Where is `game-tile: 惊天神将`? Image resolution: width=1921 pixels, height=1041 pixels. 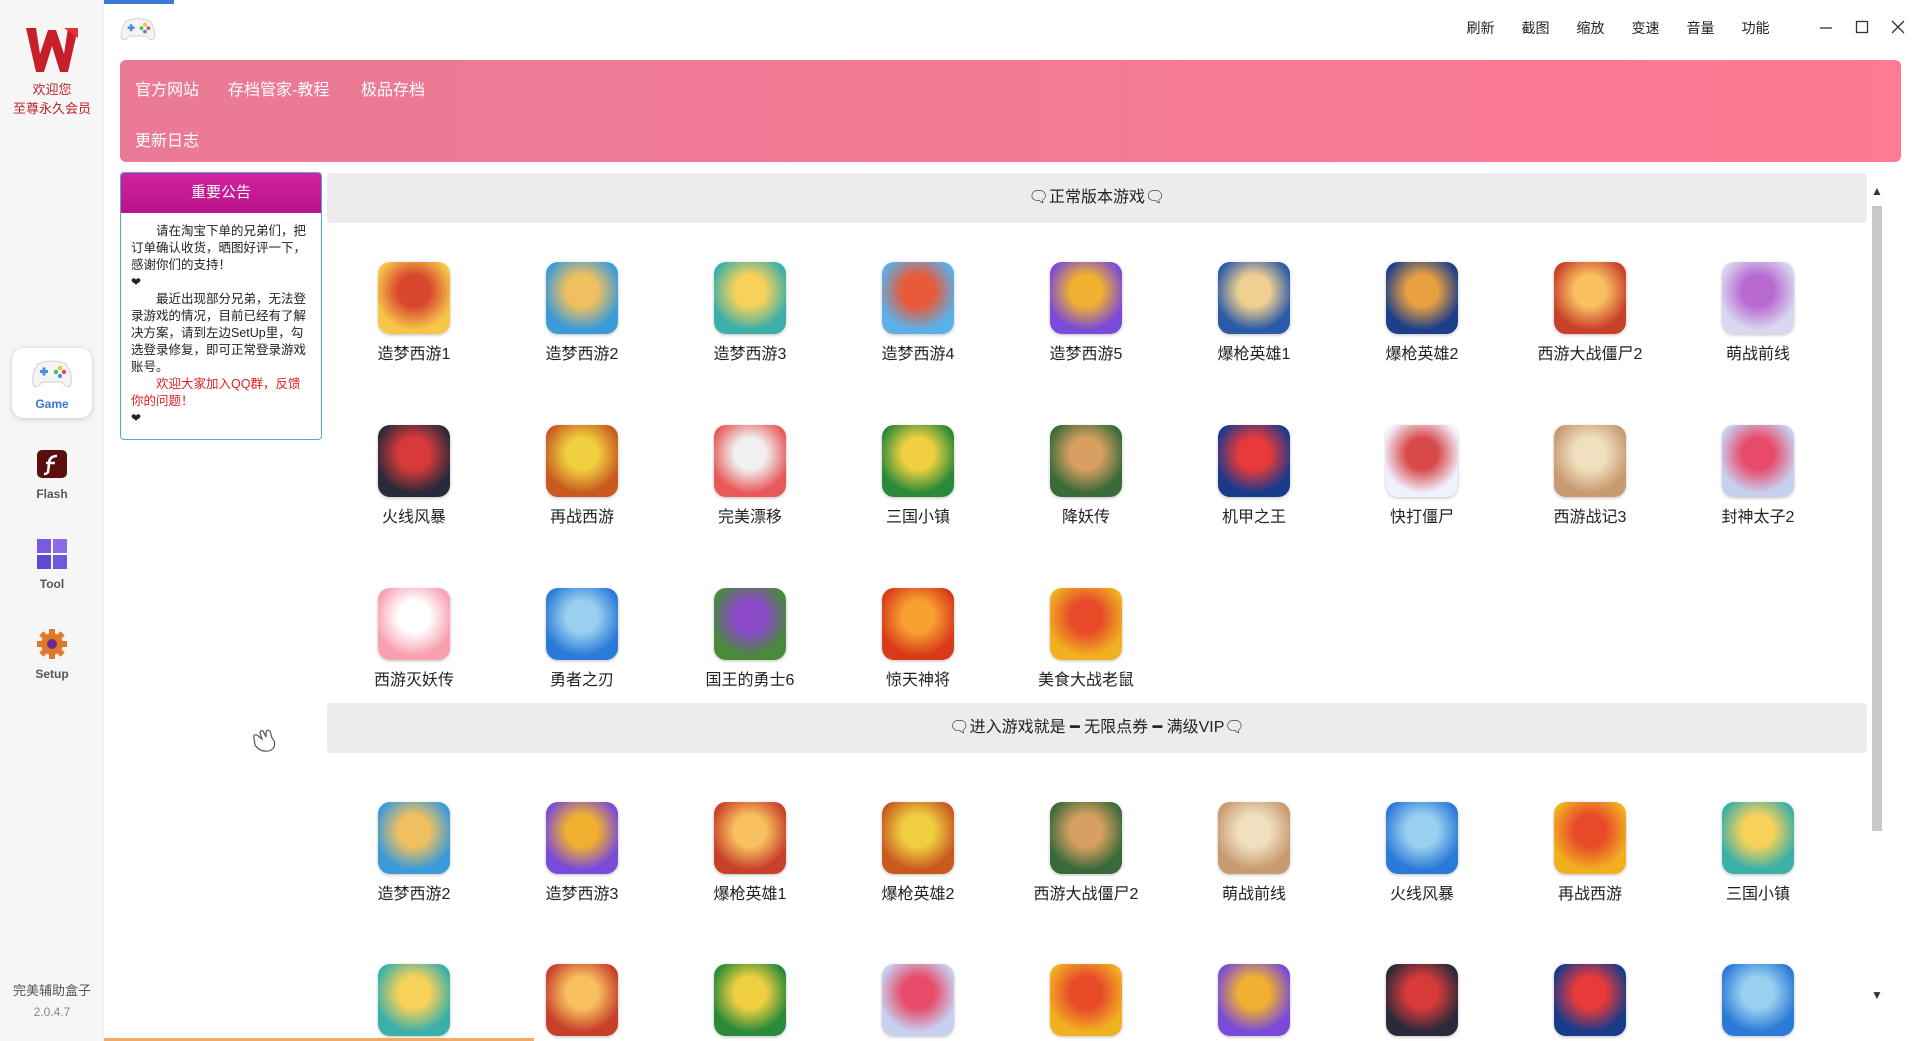
game-tile: 惊天神将 is located at coordinates (918, 639).